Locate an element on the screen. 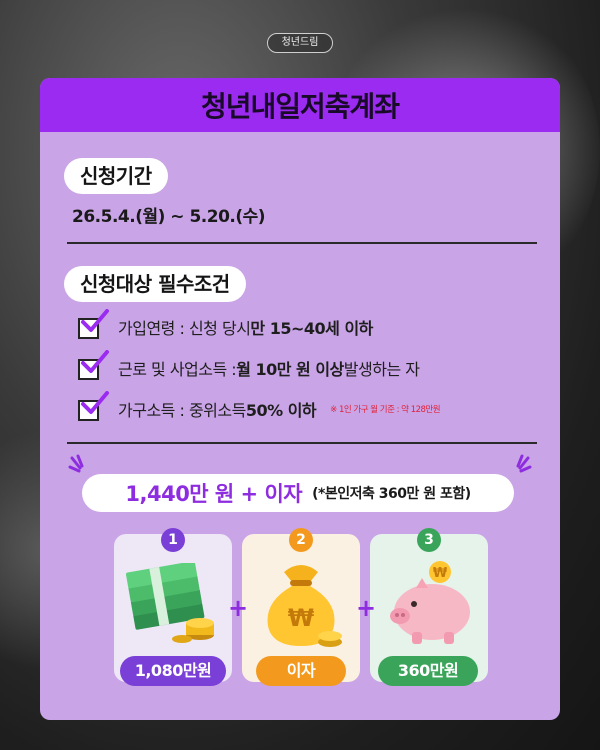  card-header: 청년내일저축계좌 is located at coordinates (300, 105).